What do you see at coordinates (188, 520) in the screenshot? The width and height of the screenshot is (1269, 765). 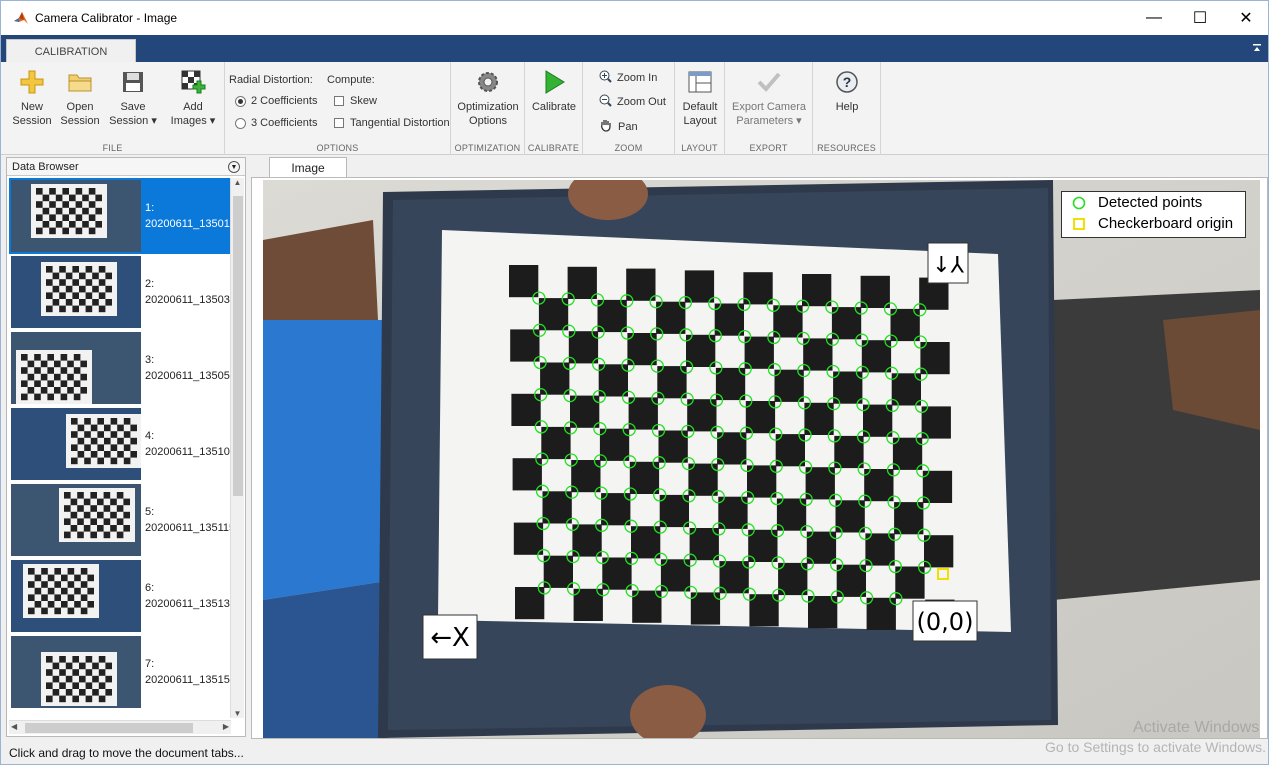 I see `list-item-label: 5: 20200611_135115` at bounding box center [188, 520].